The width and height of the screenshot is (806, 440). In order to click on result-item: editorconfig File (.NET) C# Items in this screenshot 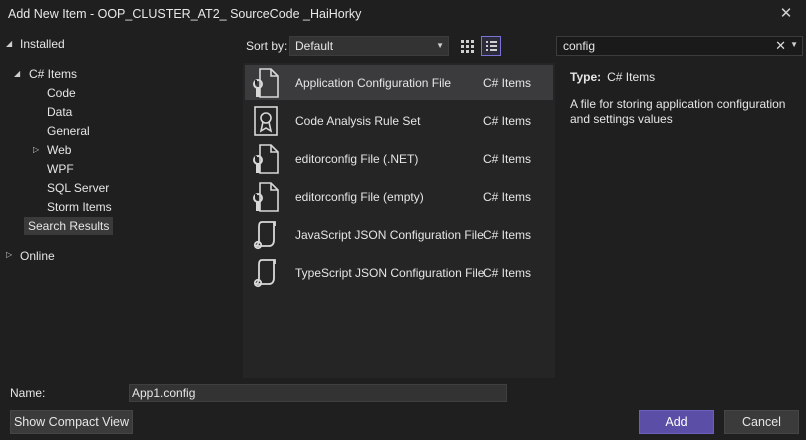, I will do `click(399, 158)`.